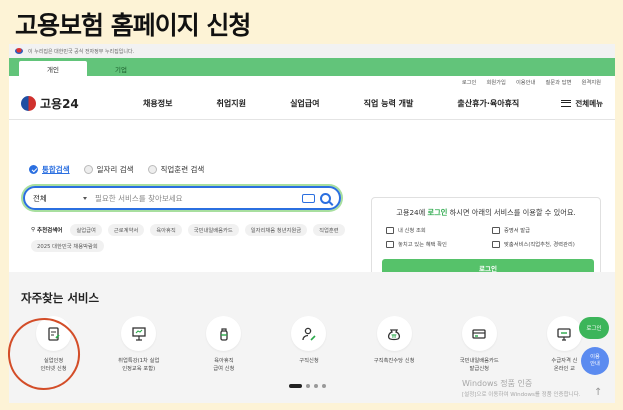  I want to click on floating-guide-button: 이용 안내, so click(595, 361).